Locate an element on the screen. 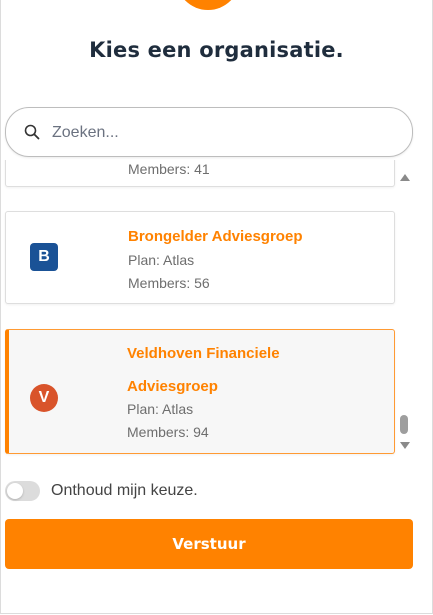 The height and width of the screenshot is (615, 433). org-members: Members: 94 is located at coordinates (168, 432).